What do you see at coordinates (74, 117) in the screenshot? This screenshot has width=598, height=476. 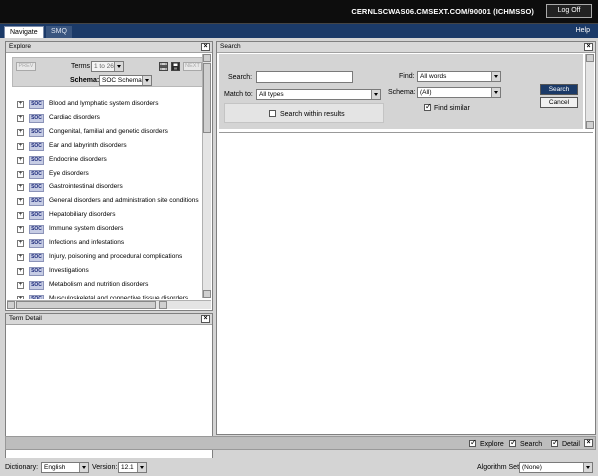 I see `tree-item-label: Cardiac disorders` at bounding box center [74, 117].